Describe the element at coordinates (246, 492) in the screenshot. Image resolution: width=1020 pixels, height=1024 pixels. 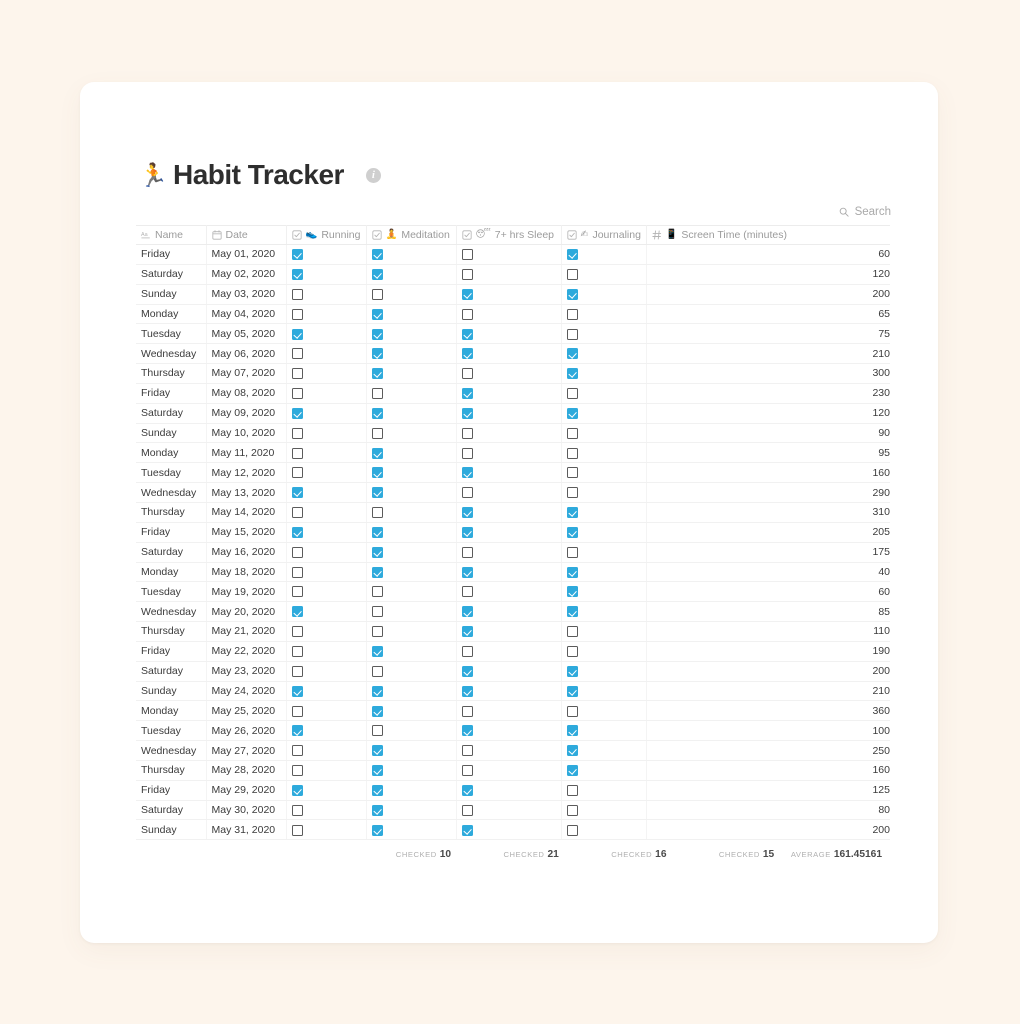
I see `cell-date: May 13, 2020` at that location.